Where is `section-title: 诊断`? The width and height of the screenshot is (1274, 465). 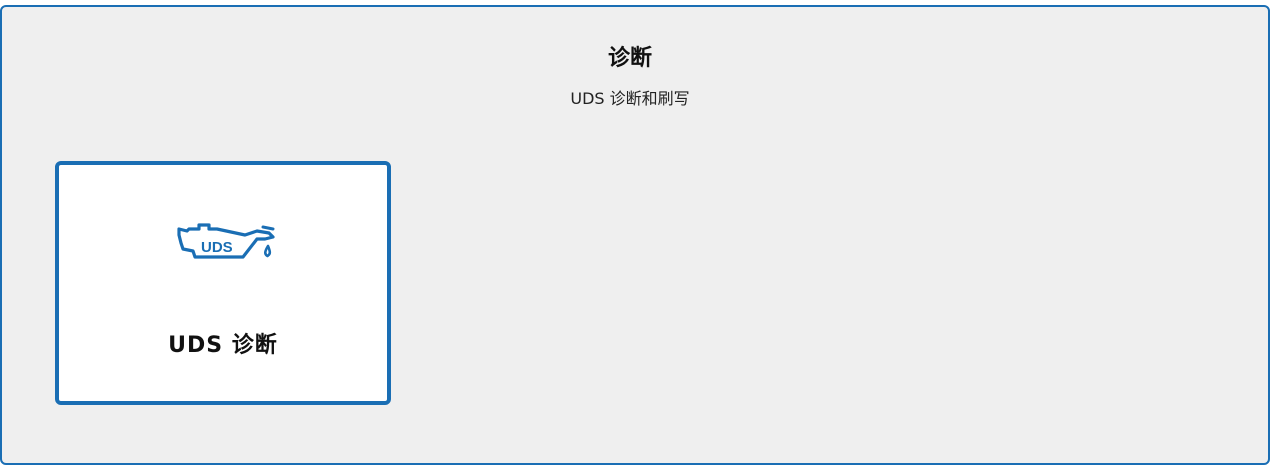
section-title: 诊断 is located at coordinates (629, 58).